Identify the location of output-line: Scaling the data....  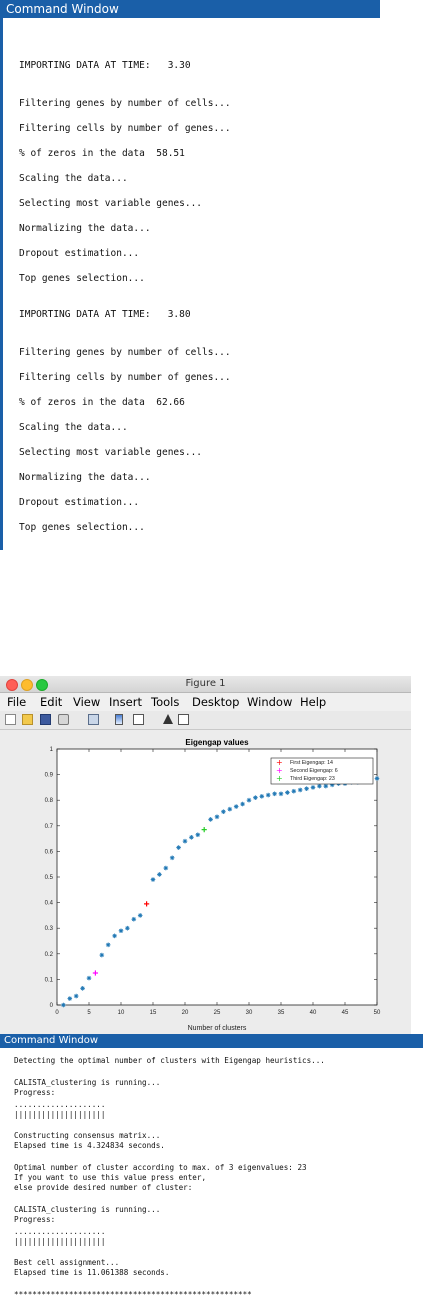
(73, 427).